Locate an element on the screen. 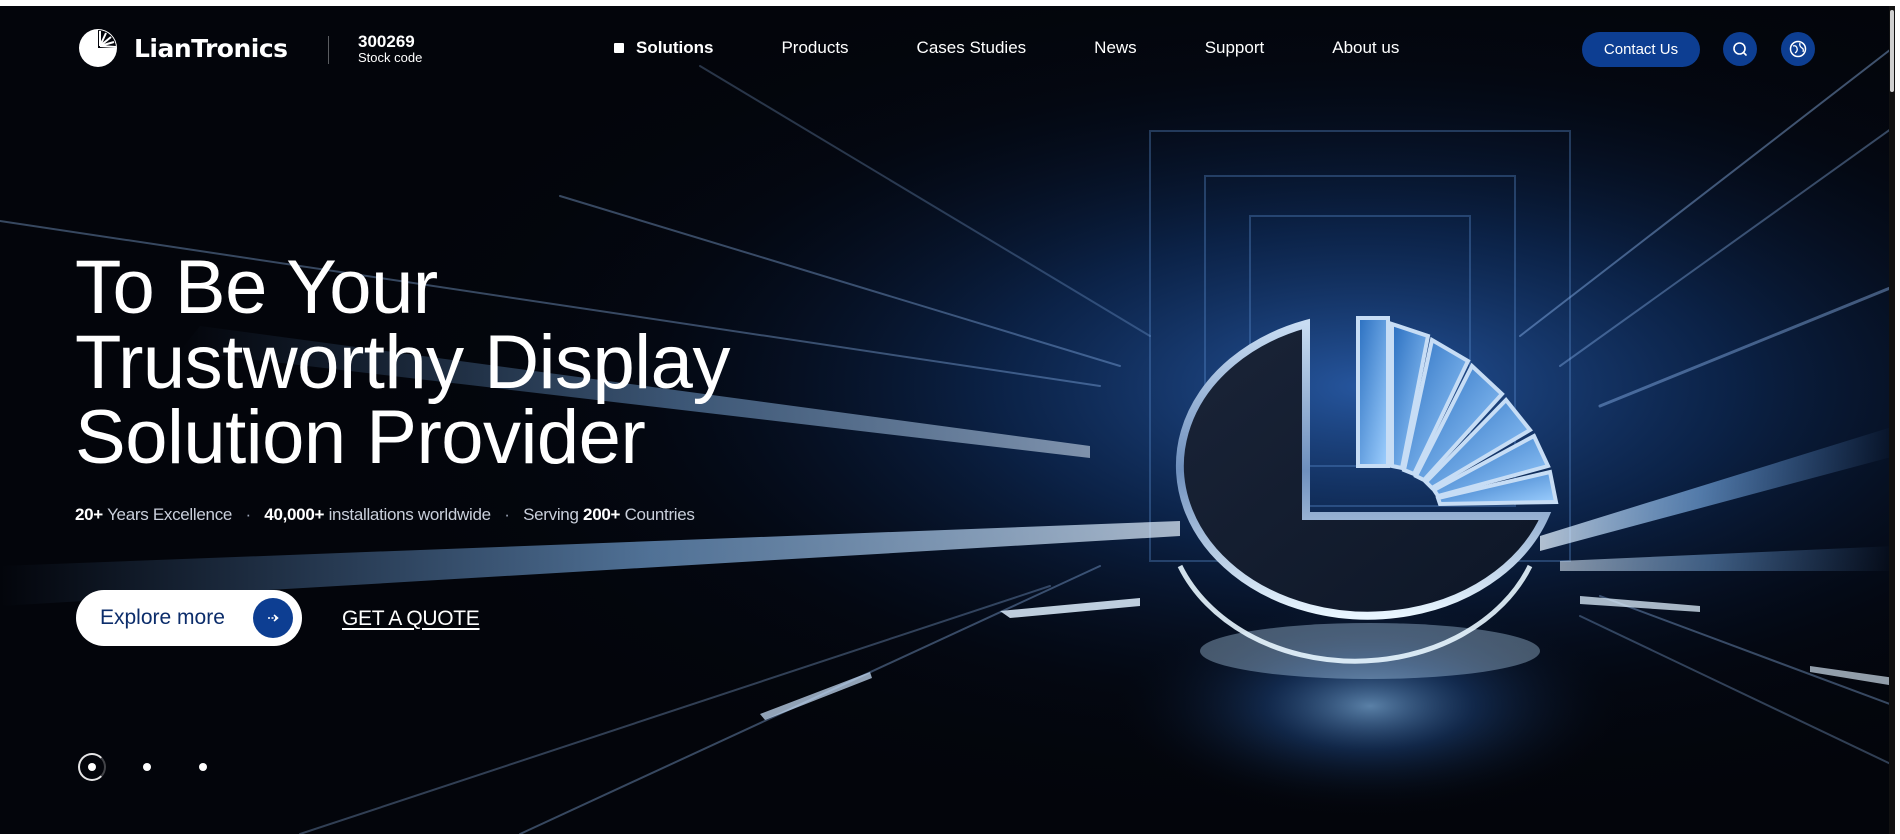 The image size is (1900, 840). stock-label: Stock code is located at coordinates (390, 57).